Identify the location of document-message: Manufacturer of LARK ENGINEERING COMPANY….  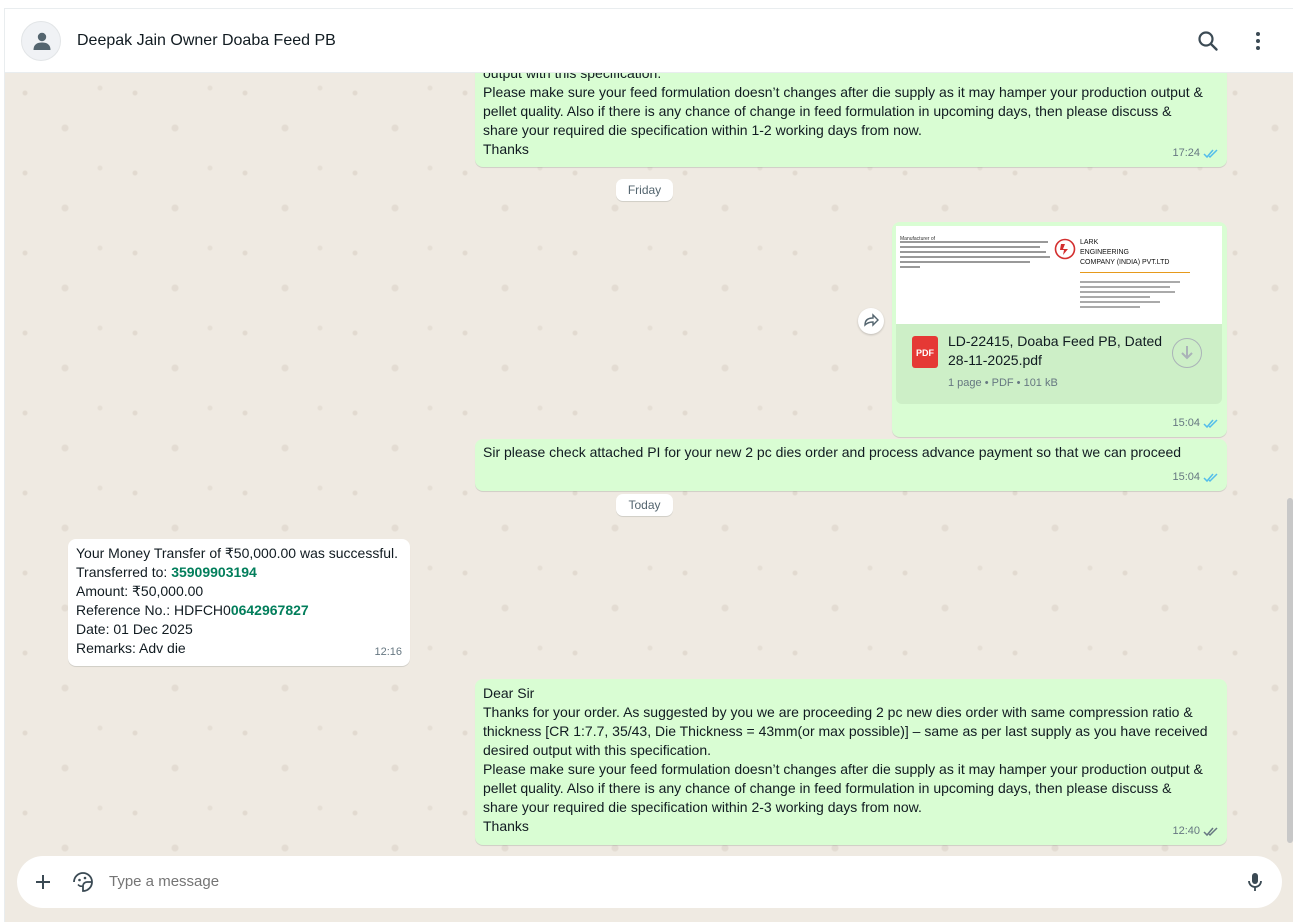
(1059, 329).